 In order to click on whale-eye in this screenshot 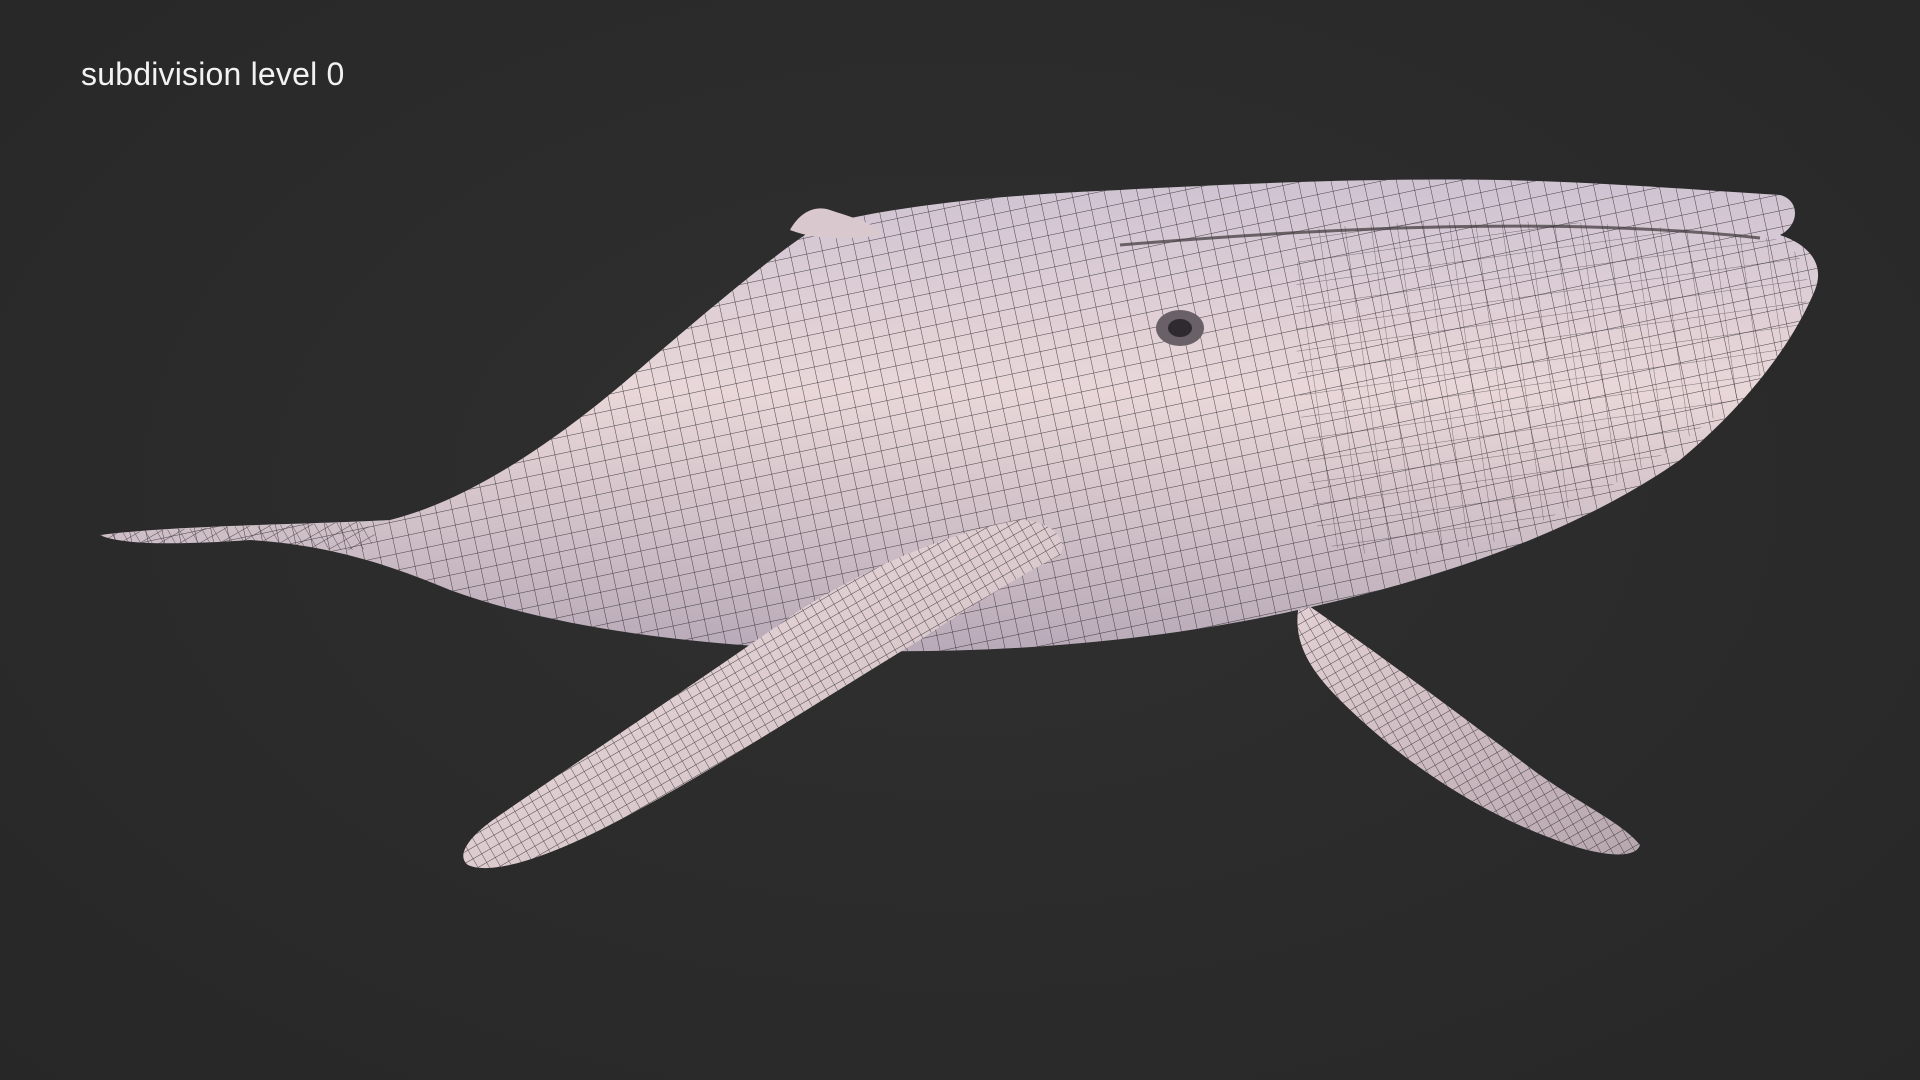, I will do `click(1180, 328)`.